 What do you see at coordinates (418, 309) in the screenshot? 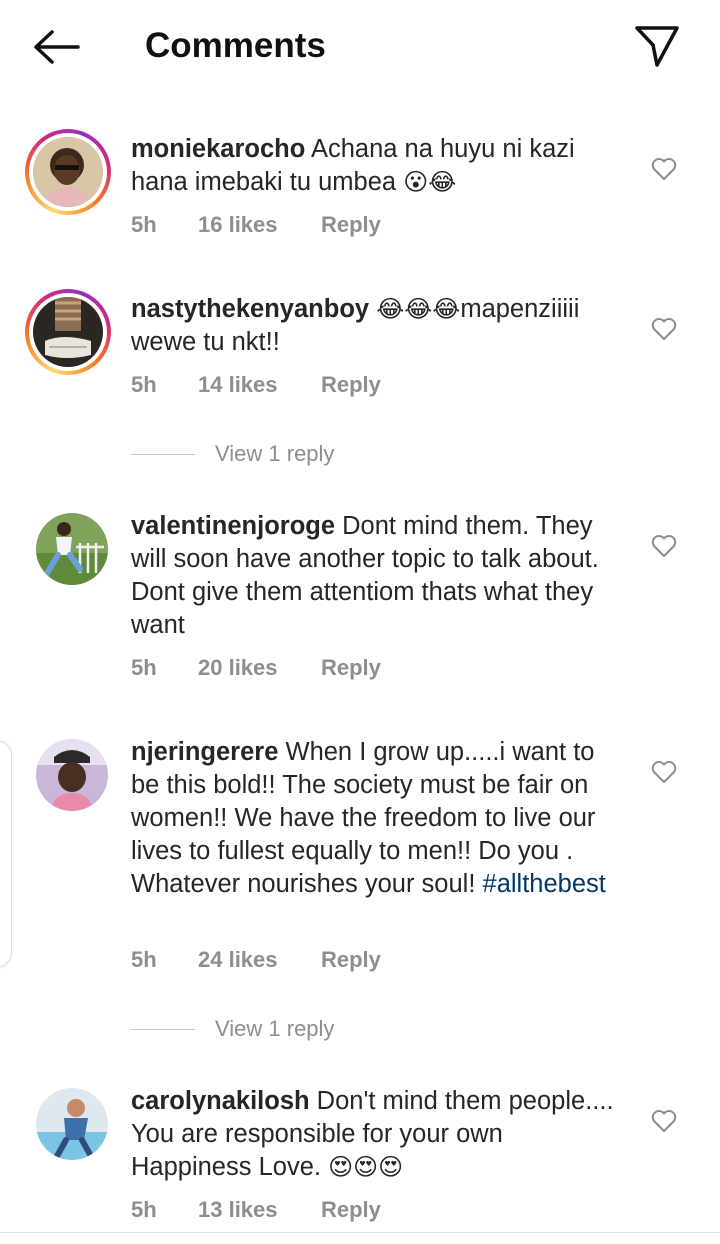
I see `comment-emojis: 😂😂😂` at bounding box center [418, 309].